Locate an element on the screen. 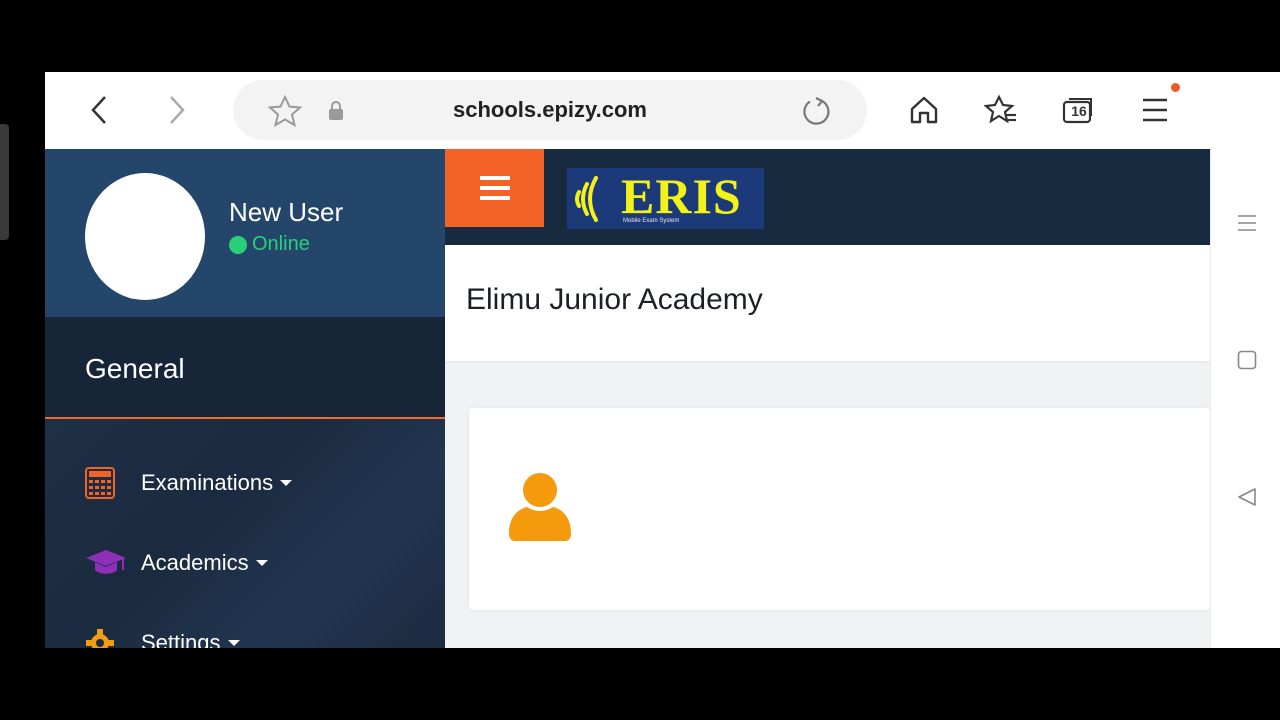 The height and width of the screenshot is (720, 1280). triangle-back-icon is located at coordinates (1247, 497).